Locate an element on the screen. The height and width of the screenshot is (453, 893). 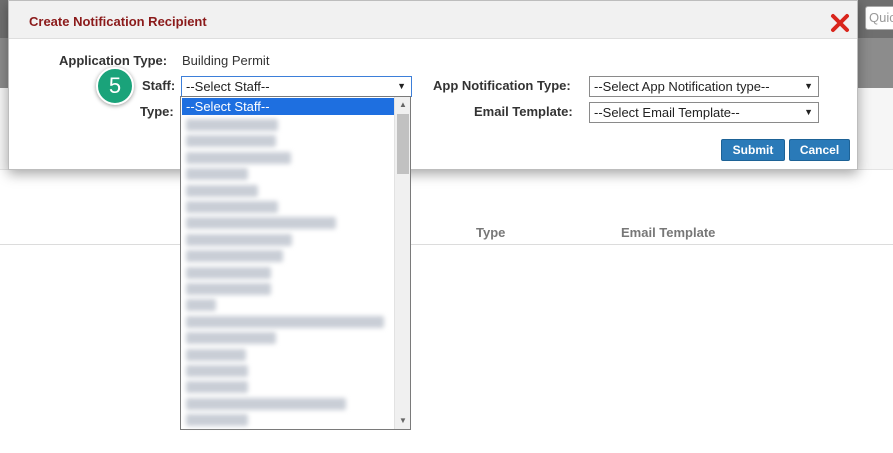
type-label: Type: is located at coordinates (157, 111).